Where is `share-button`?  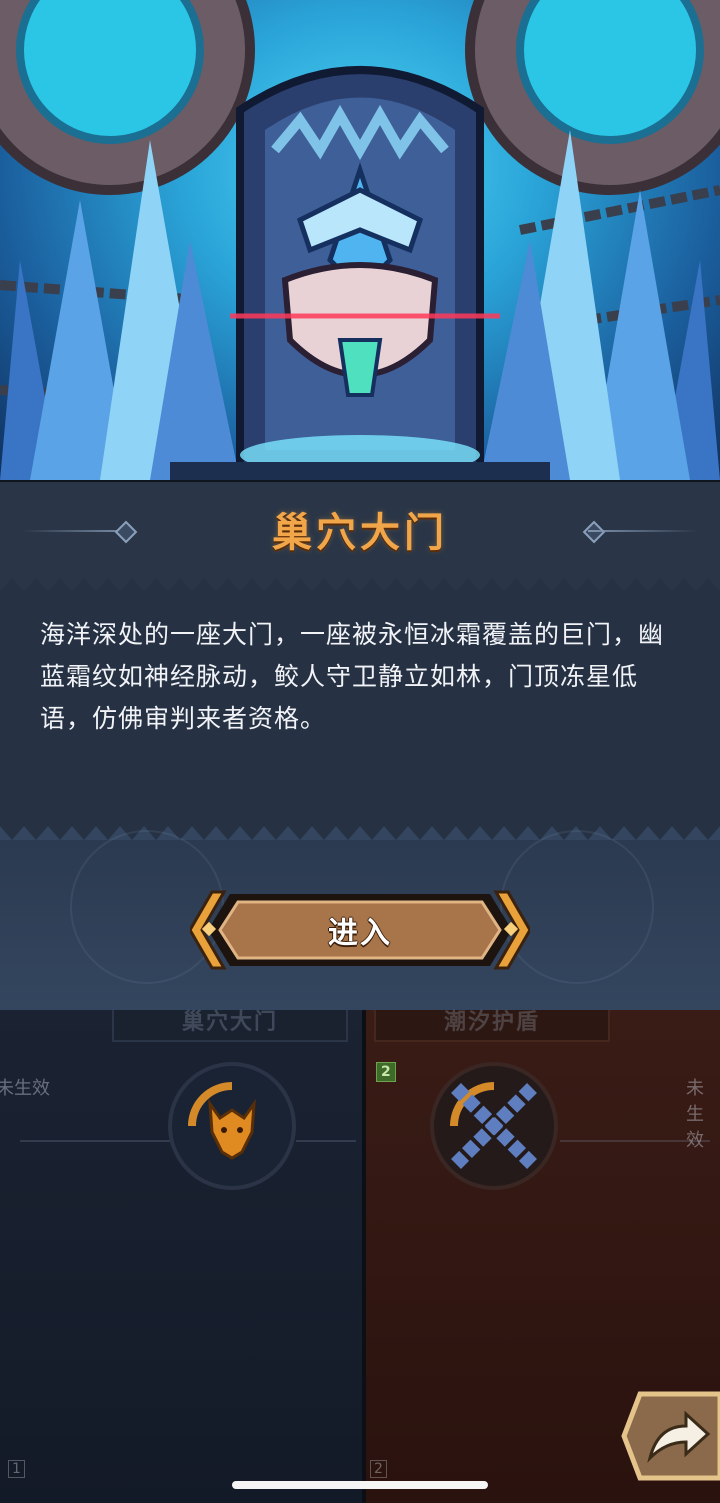
share-button is located at coordinates (670, 1436).